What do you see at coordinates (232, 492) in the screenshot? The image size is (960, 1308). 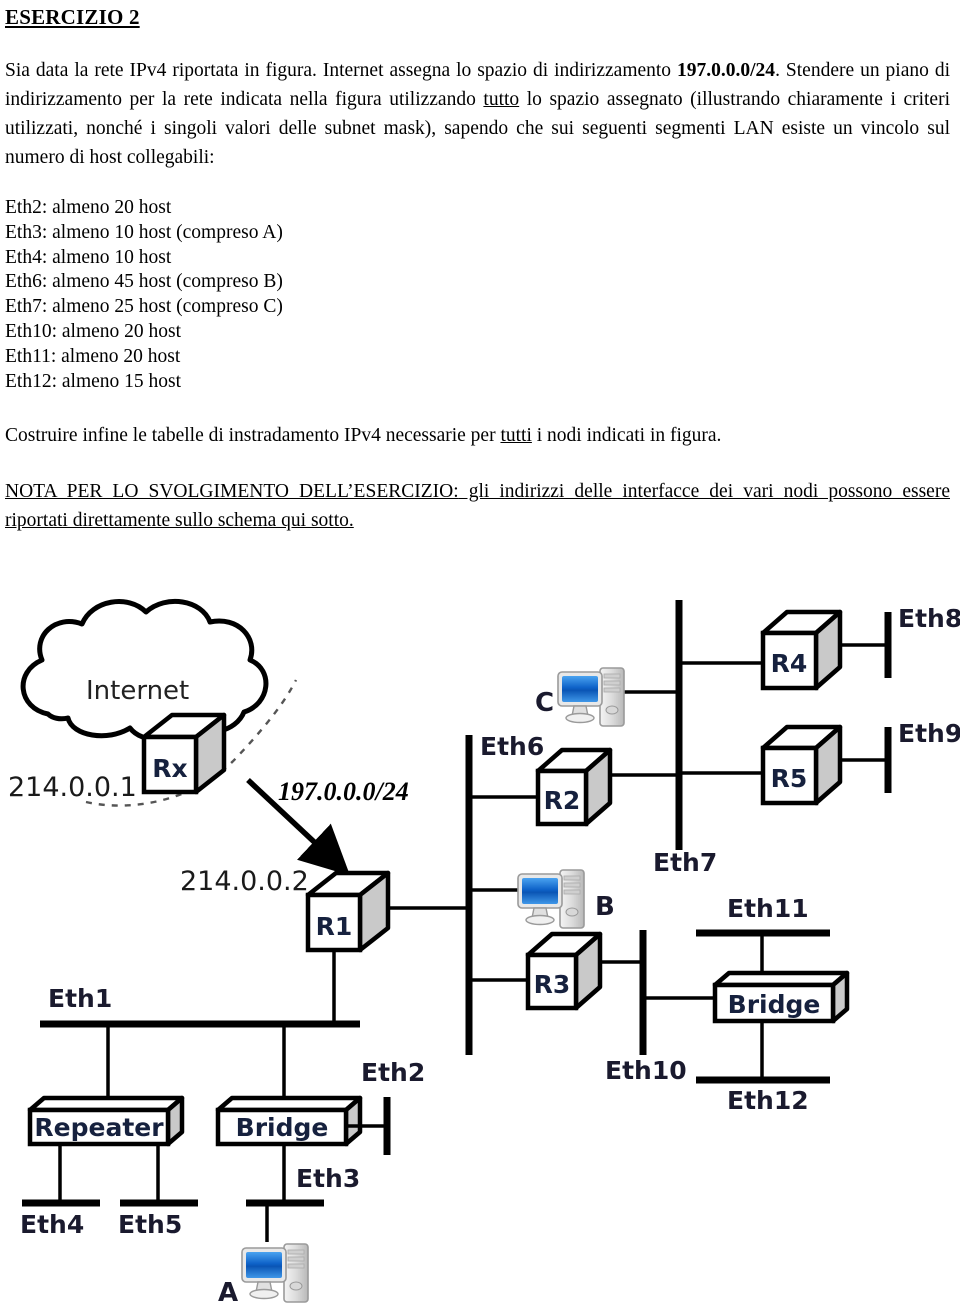 I see `note-heading: NOTA PER LO SVOLGIMENTO DELL’ESERCIZIO:` at bounding box center [232, 492].